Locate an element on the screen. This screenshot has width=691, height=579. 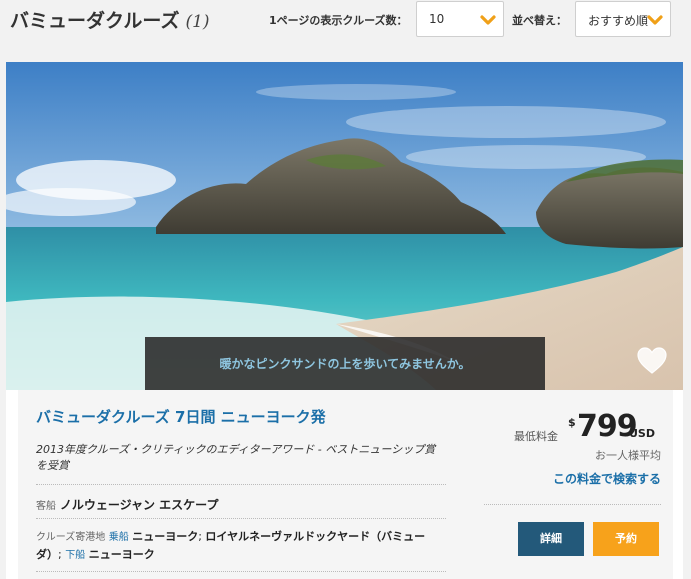
price-currency-symbol: $ is located at coordinates (572, 422).